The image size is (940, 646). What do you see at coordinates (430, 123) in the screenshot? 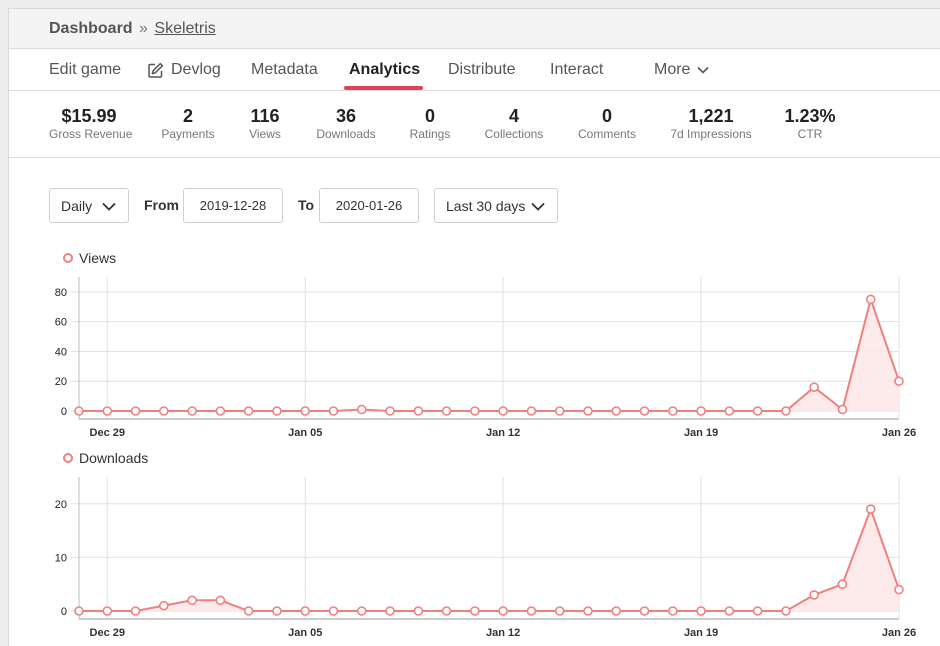
I see `stat-ratings: 0 Ratings` at bounding box center [430, 123].